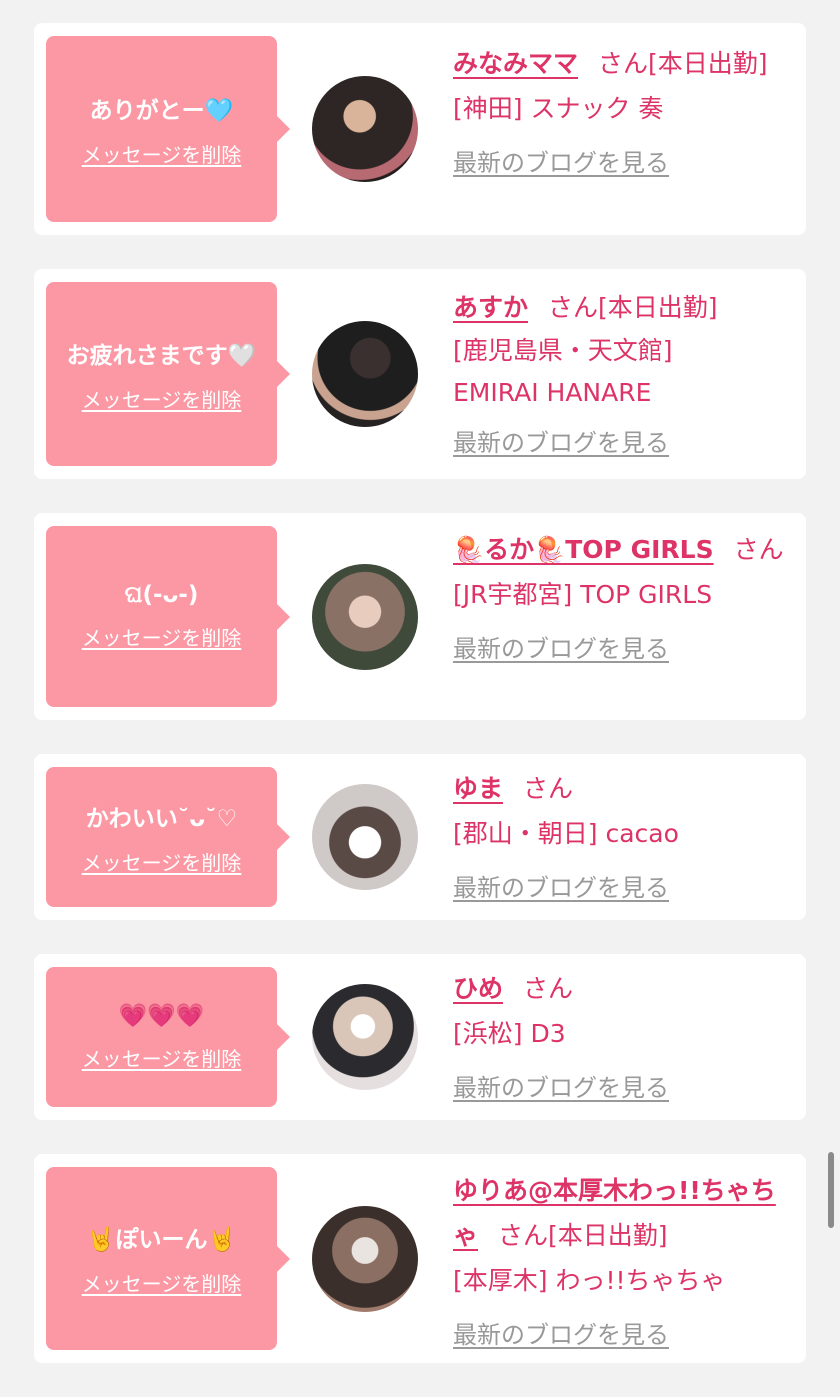 This screenshot has width=840, height=1397. Describe the element at coordinates (478, 788) in the screenshot. I see `profile-name-link: ゆま` at that location.